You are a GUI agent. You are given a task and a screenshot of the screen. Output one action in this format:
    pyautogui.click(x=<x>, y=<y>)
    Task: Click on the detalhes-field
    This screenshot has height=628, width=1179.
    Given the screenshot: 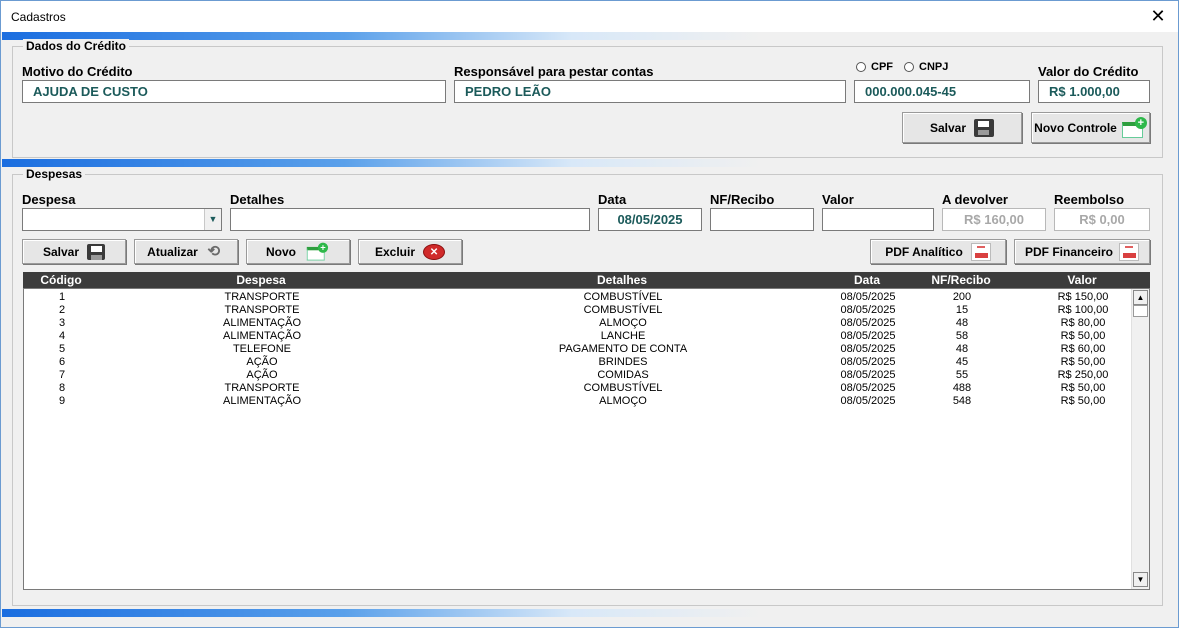 What is the action you would take?
    pyautogui.click(x=410, y=219)
    